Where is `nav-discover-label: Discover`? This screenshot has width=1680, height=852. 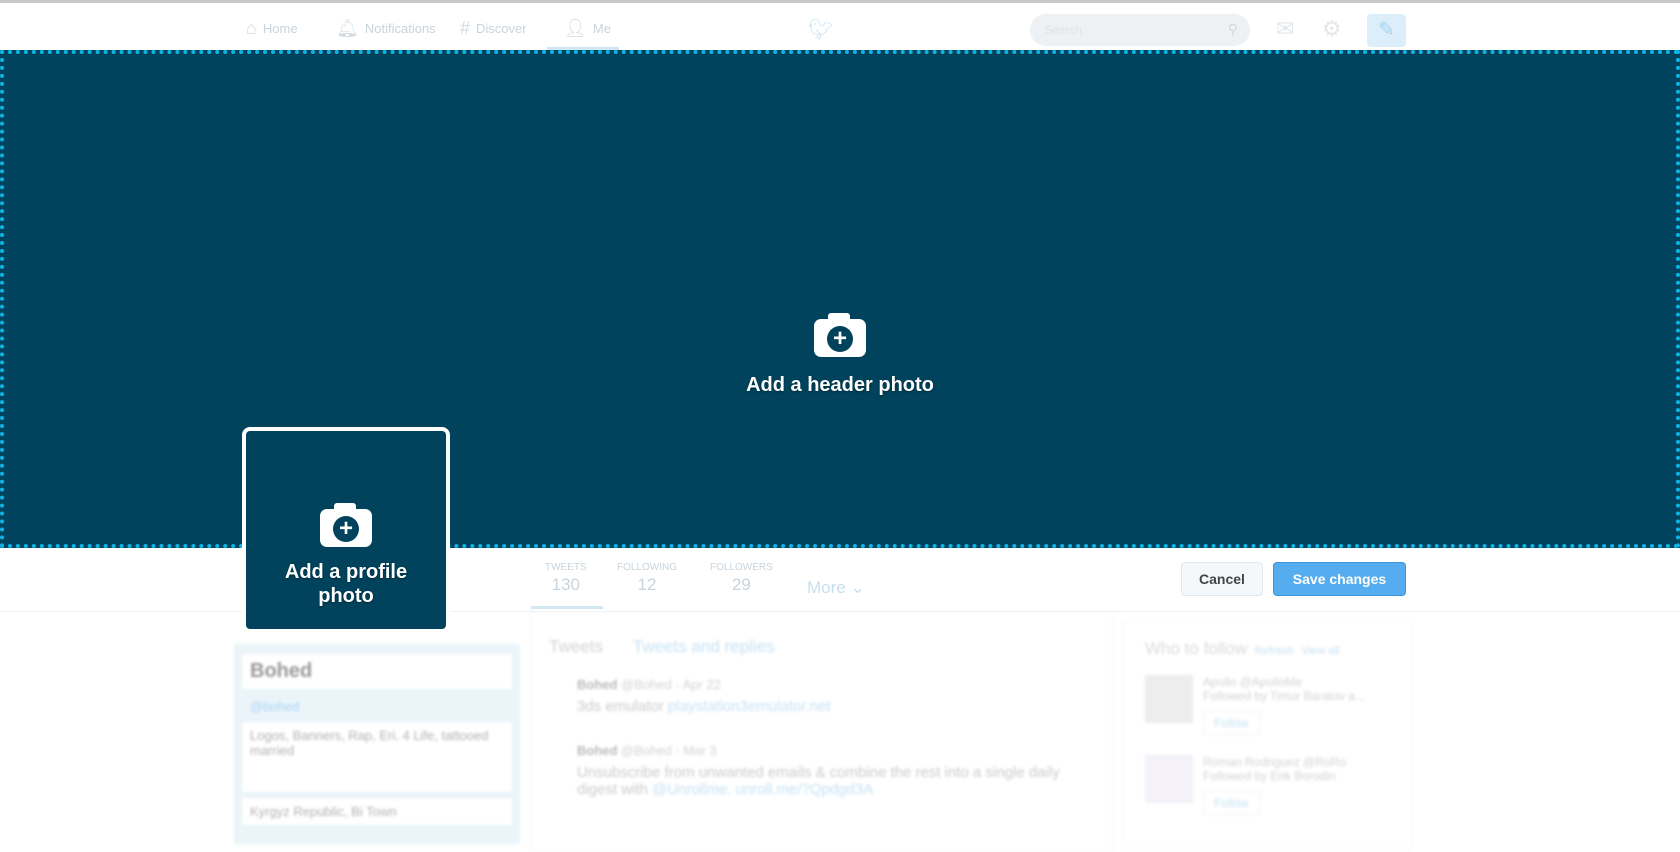
nav-discover-label: Discover is located at coordinates (501, 28).